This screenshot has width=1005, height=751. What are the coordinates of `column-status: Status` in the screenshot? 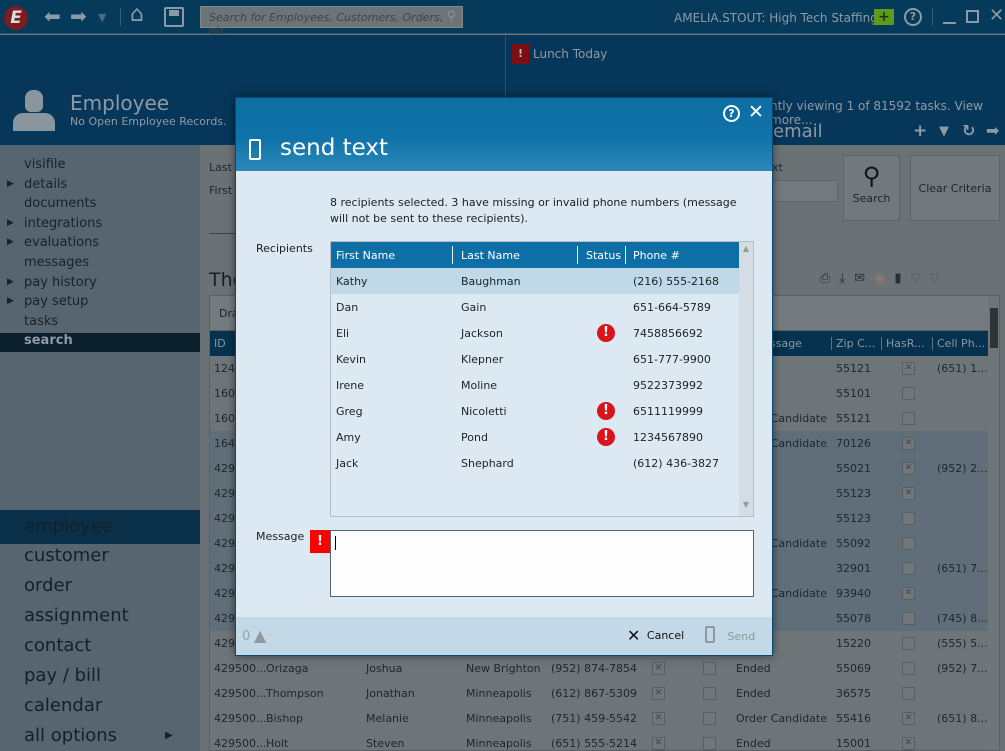 It's located at (603, 255).